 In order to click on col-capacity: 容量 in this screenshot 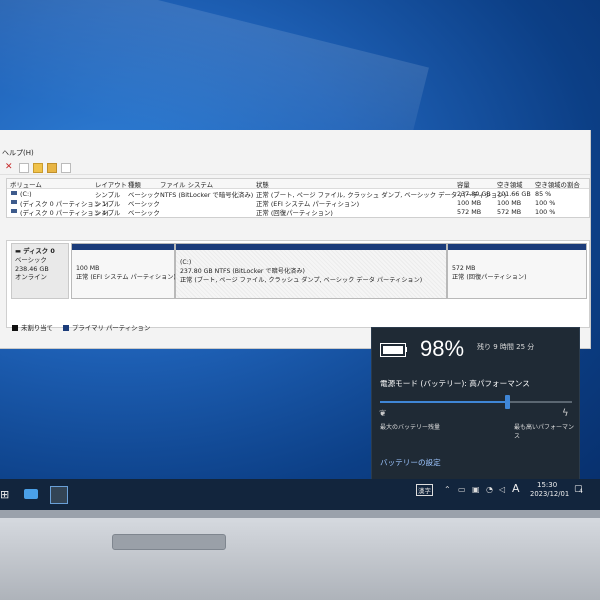, I will do `click(463, 184)`.